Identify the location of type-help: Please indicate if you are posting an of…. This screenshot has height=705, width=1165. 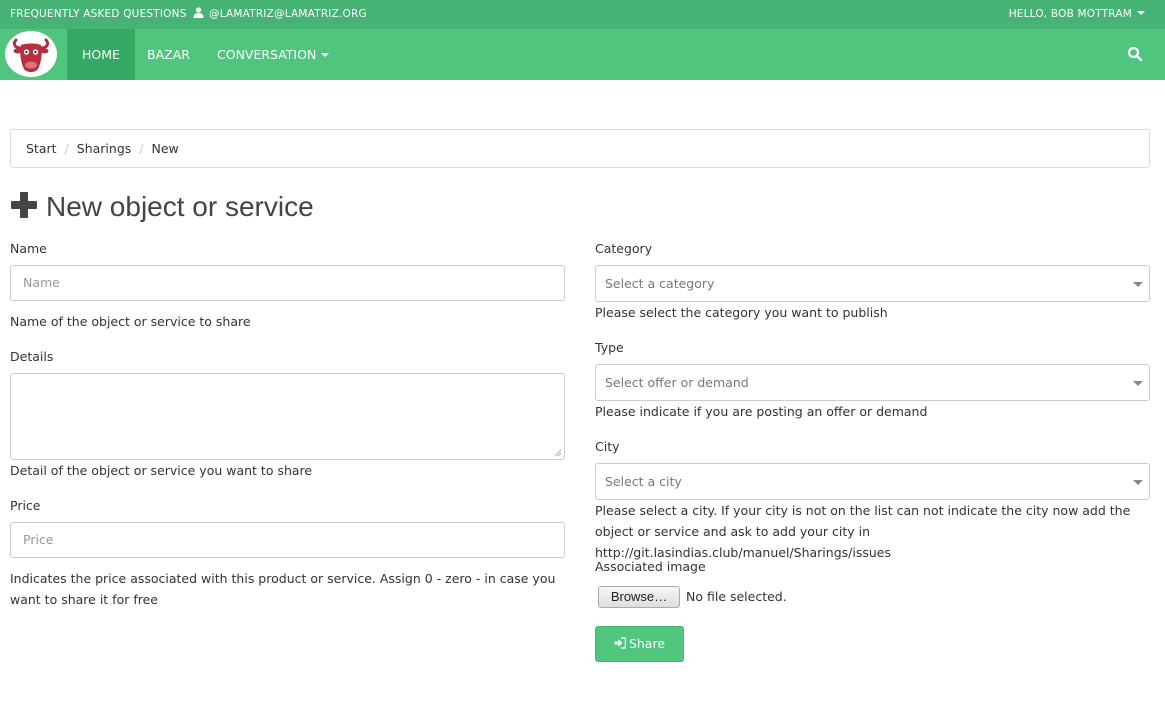
(761, 411).